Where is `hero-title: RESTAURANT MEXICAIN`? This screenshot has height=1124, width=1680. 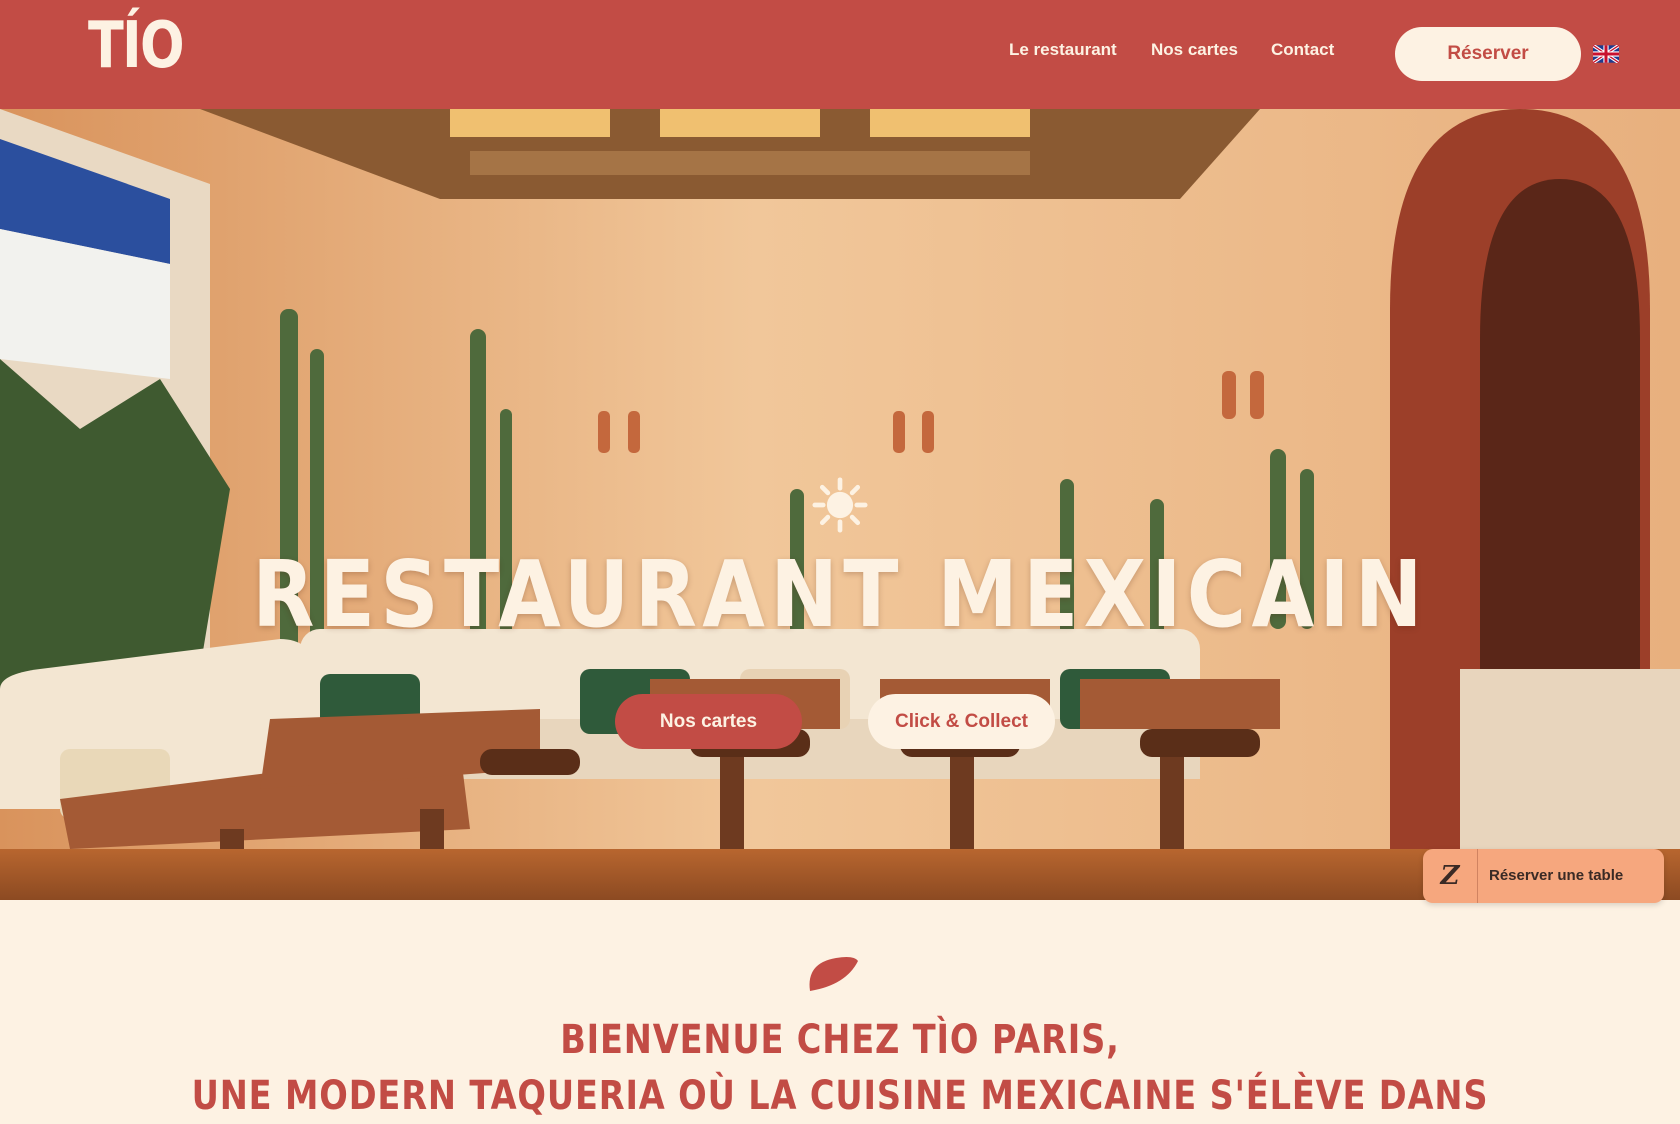 hero-title: RESTAURANT MEXICAIN is located at coordinates (840, 594).